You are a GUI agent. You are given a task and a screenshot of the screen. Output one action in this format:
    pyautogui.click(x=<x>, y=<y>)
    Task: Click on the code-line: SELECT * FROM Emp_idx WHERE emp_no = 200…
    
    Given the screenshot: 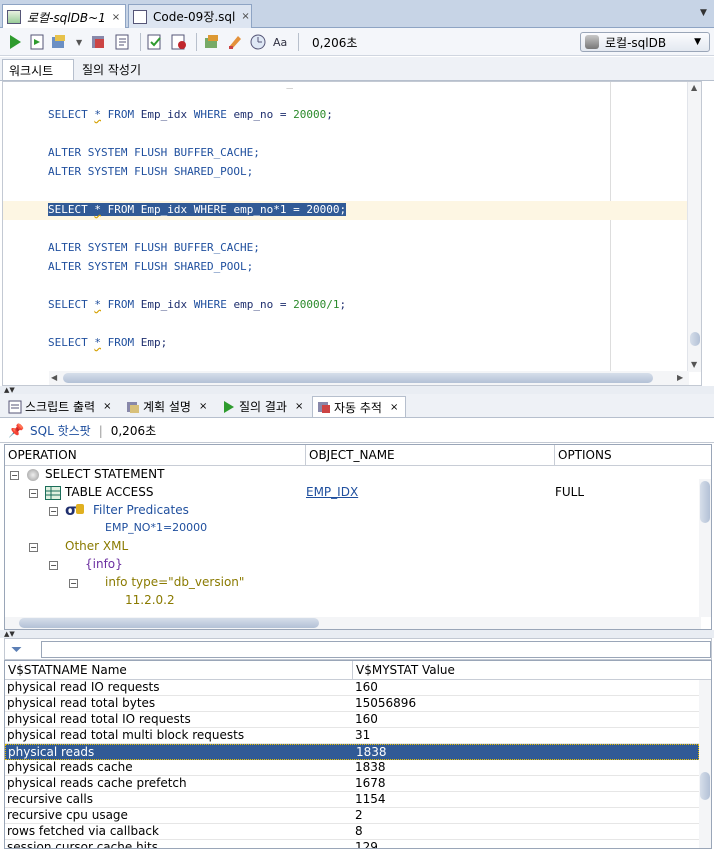 What is the action you would take?
    pyautogui.click(x=190, y=114)
    